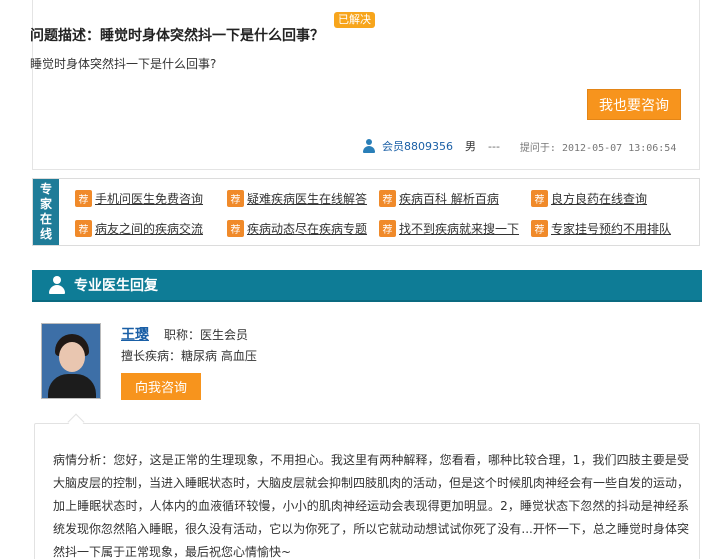 The width and height of the screenshot is (706, 559). I want to click on link-patient-exchange: 病友之间的疾病交流, so click(149, 228).